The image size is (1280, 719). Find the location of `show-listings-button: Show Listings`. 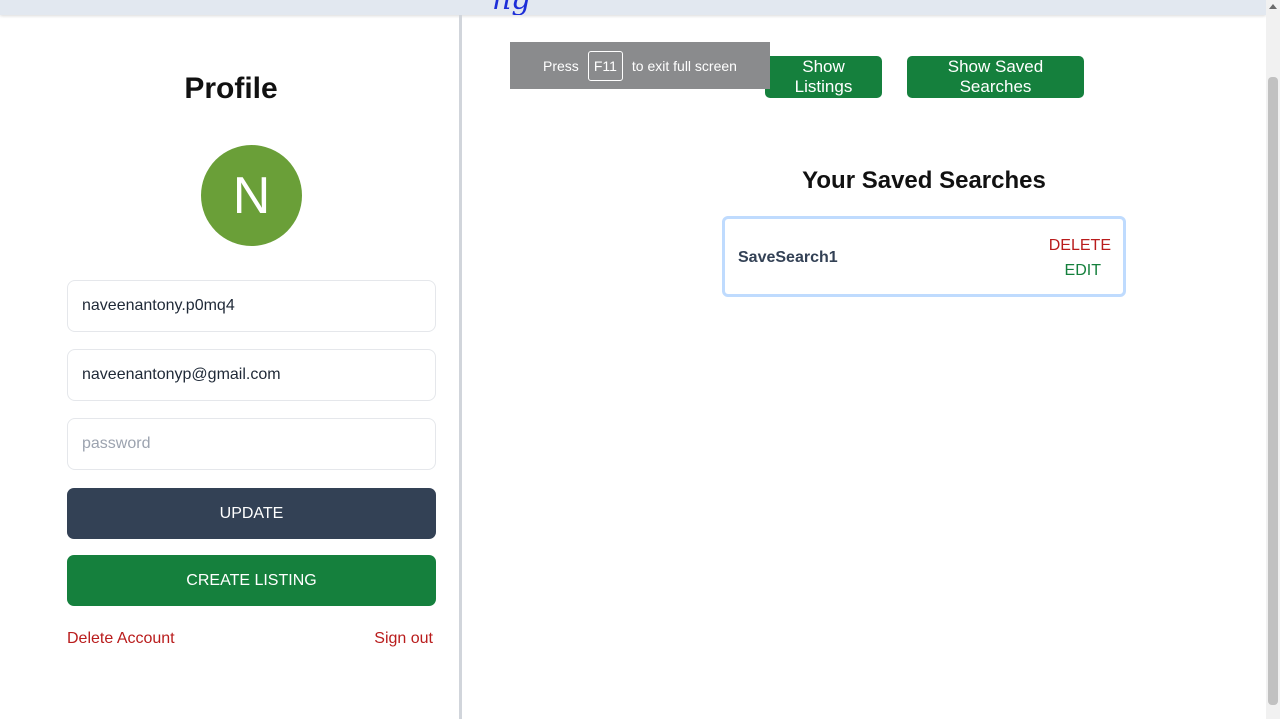

show-listings-button: Show Listings is located at coordinates (823, 77).